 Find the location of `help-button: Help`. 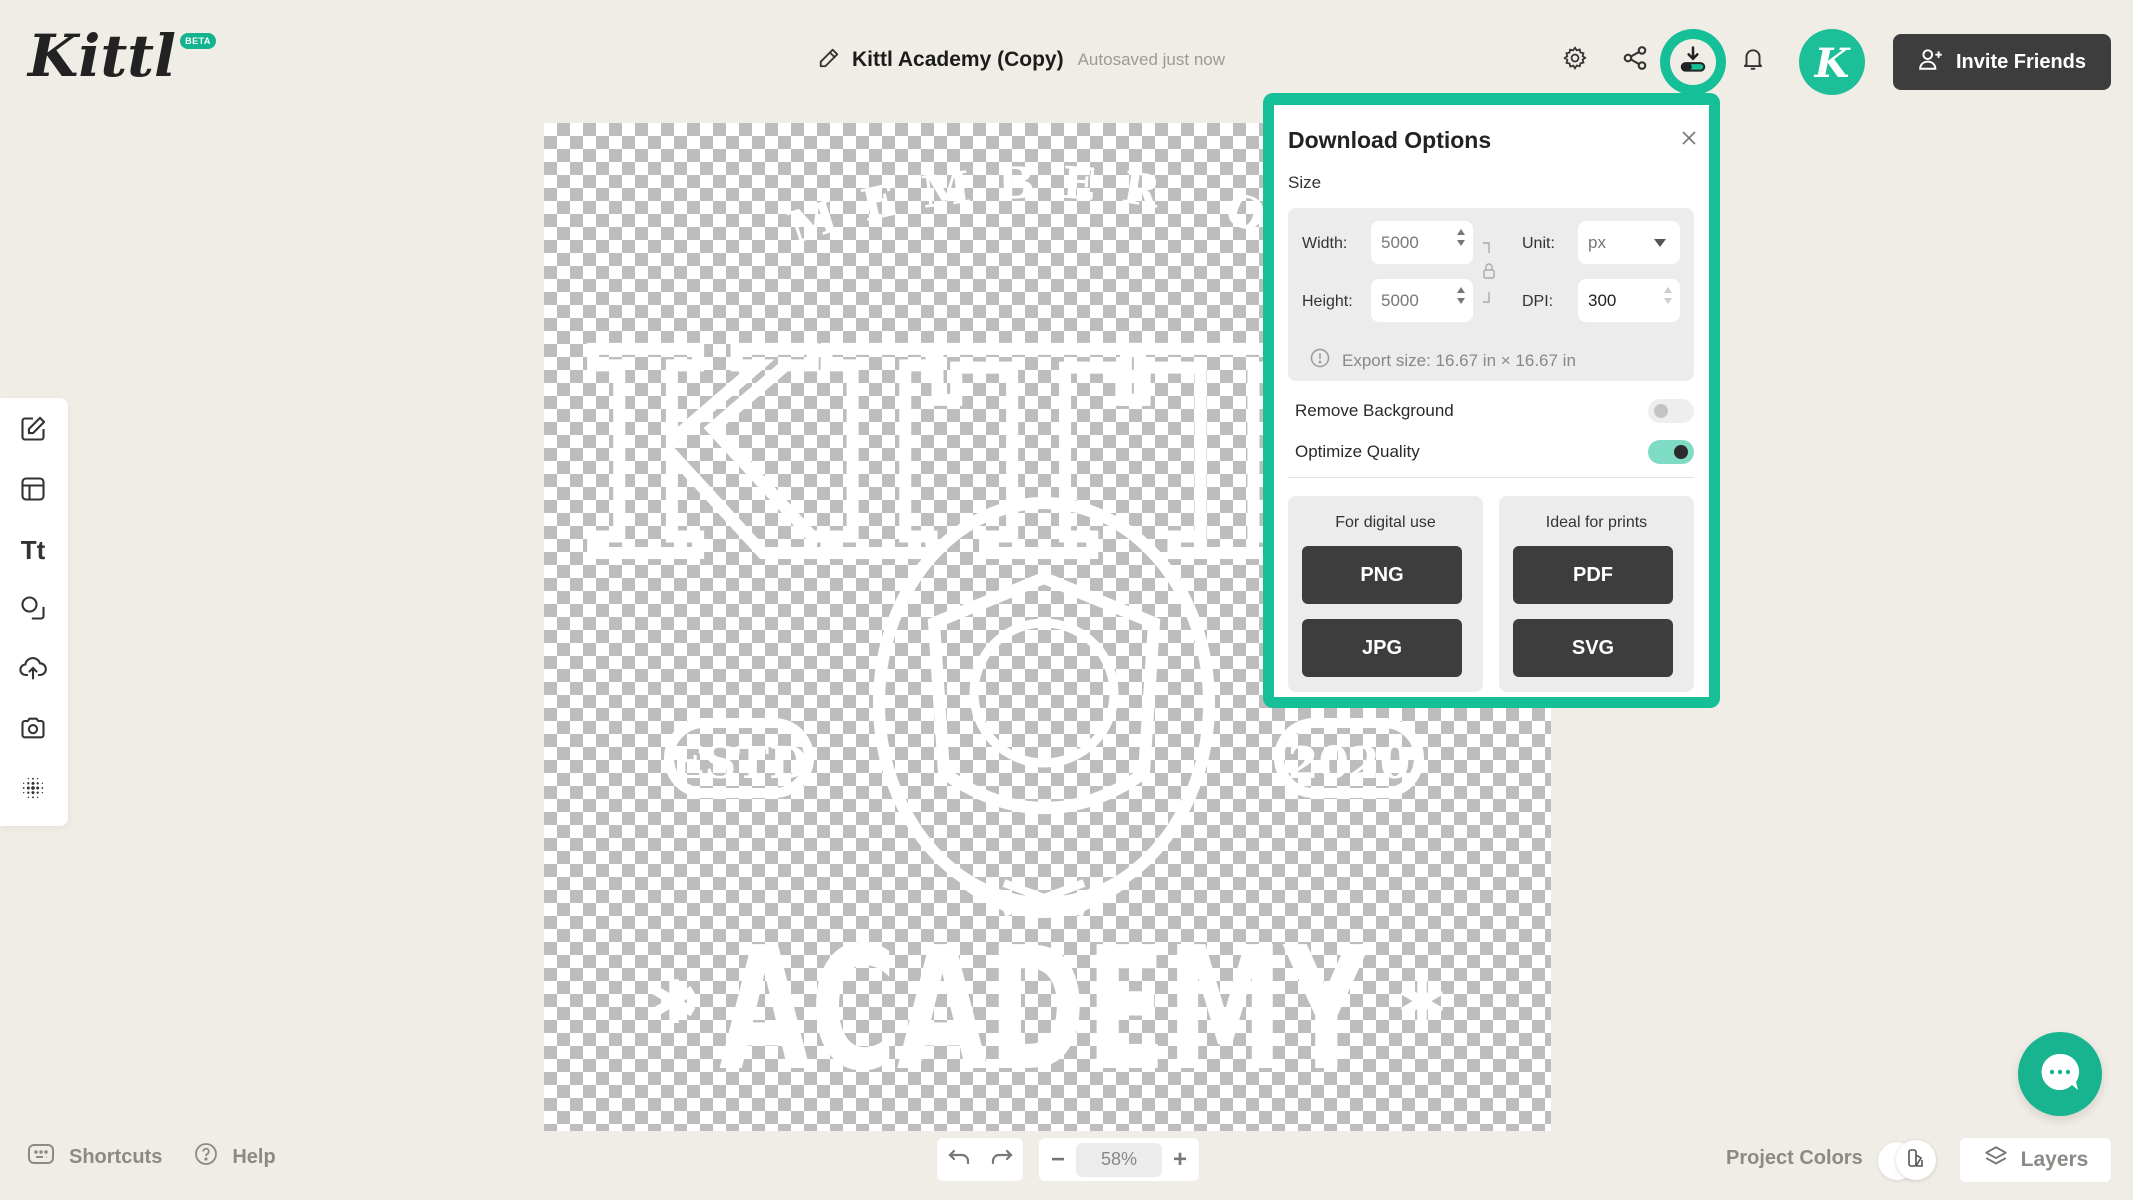

help-button: Help is located at coordinates (235, 1157).